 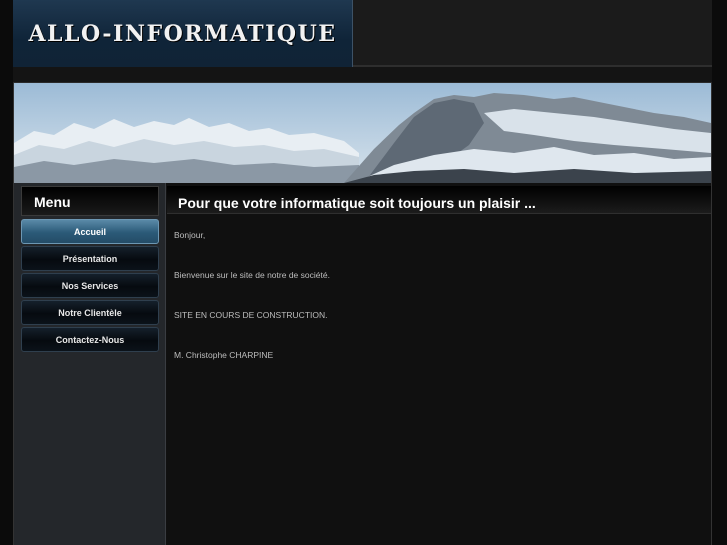 What do you see at coordinates (362, 75) in the screenshot?
I see `header-band` at bounding box center [362, 75].